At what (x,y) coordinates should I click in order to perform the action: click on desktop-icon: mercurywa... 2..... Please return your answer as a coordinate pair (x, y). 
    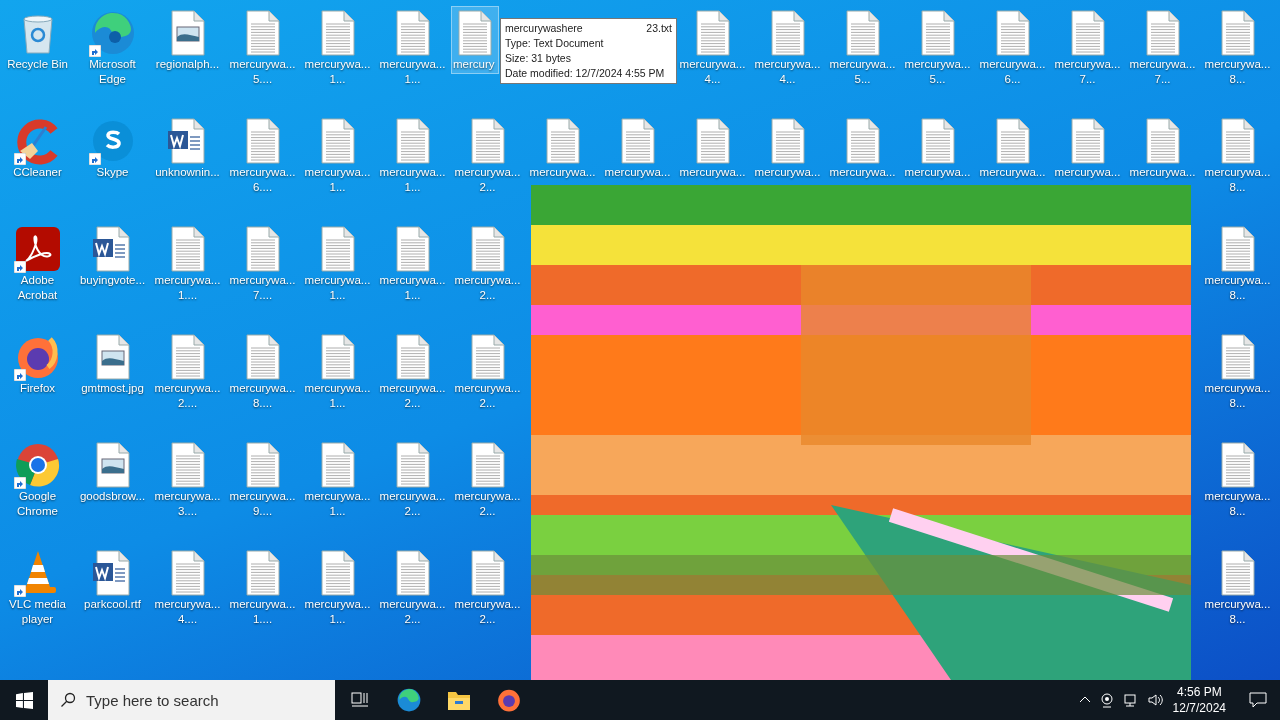
    Looking at the image, I should click on (187, 371).